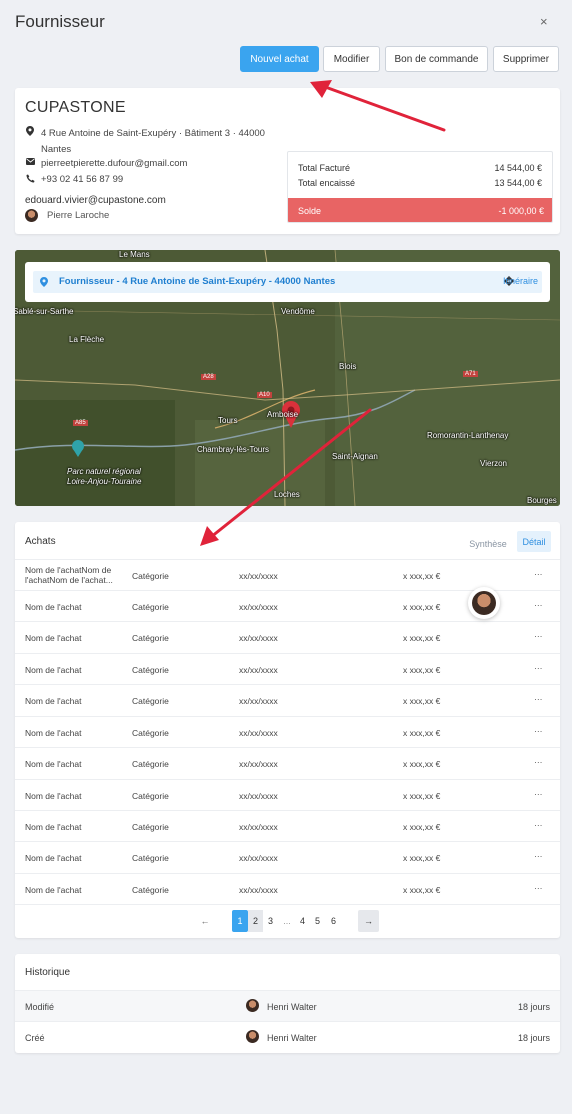 This screenshot has width=572, height=1114. I want to click on phone-icon, so click(30, 178).